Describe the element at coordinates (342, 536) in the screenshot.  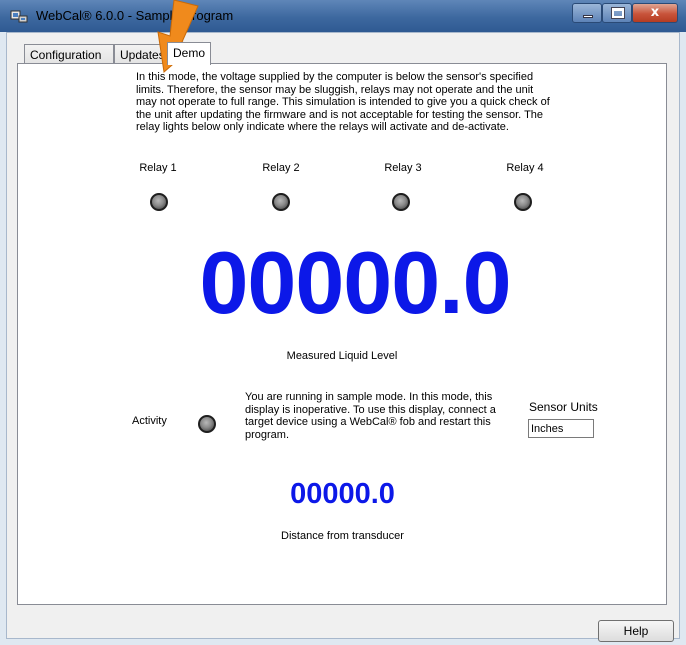
I see `distance-label: Distance from transducer` at that location.